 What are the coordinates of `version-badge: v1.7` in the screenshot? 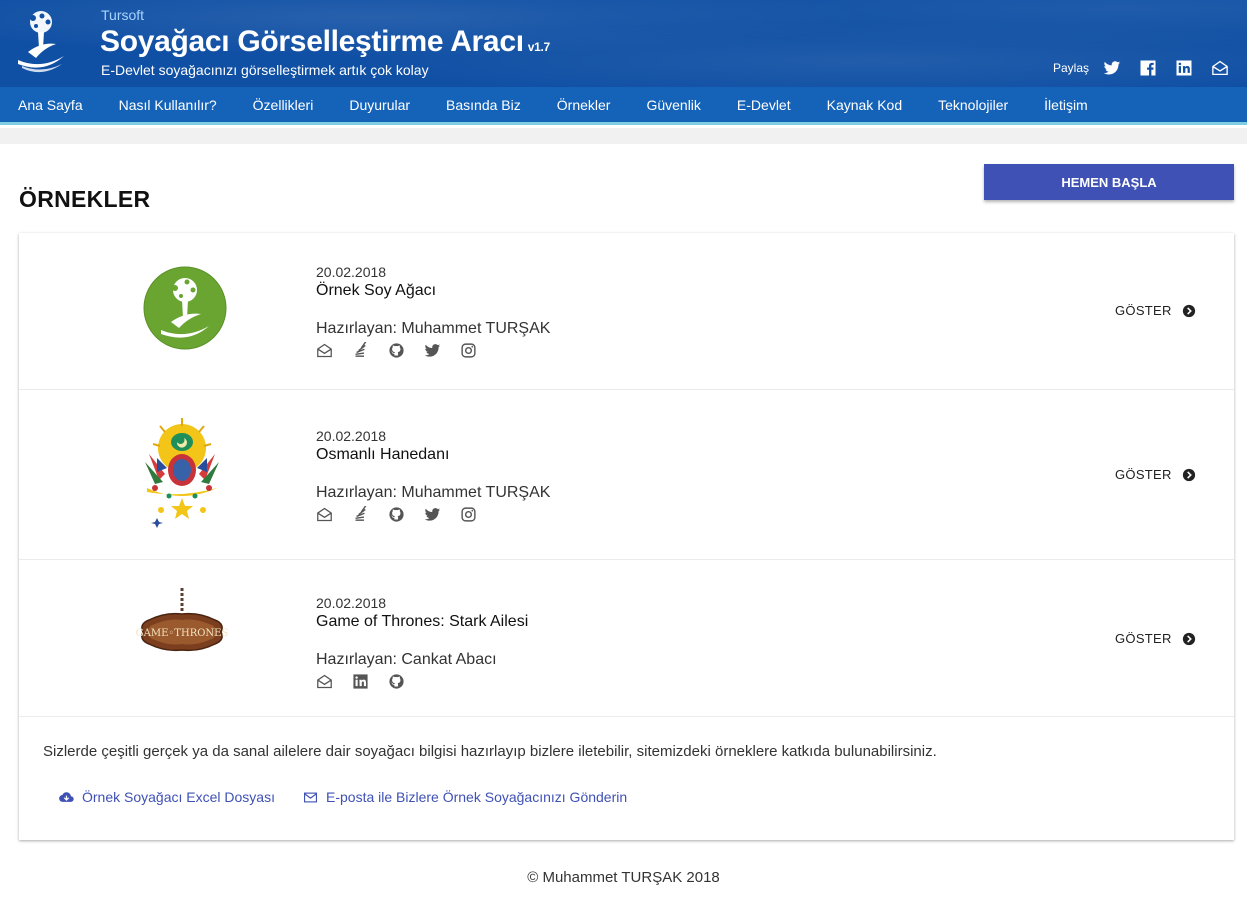 It's located at (538, 47).